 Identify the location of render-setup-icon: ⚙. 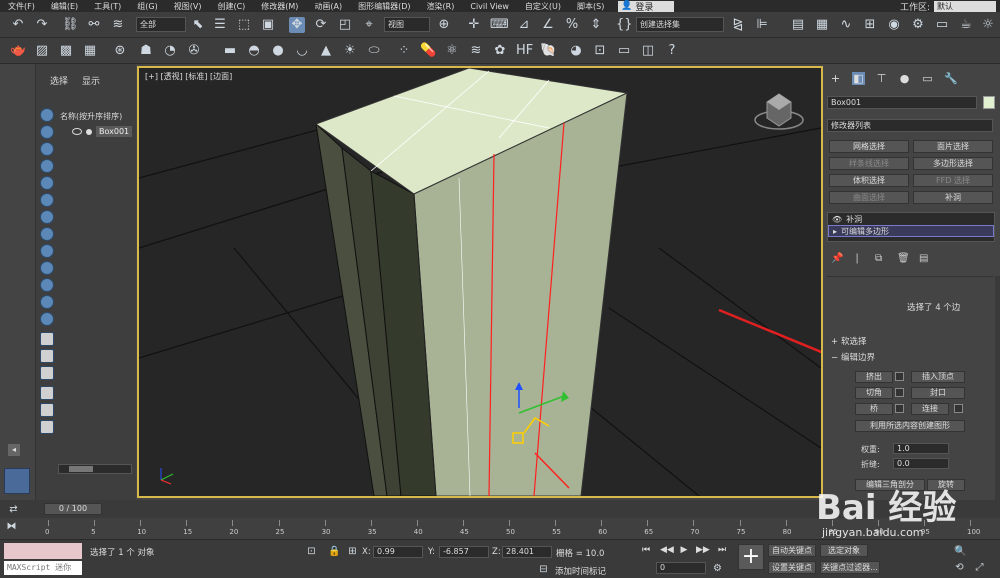
(918, 25).